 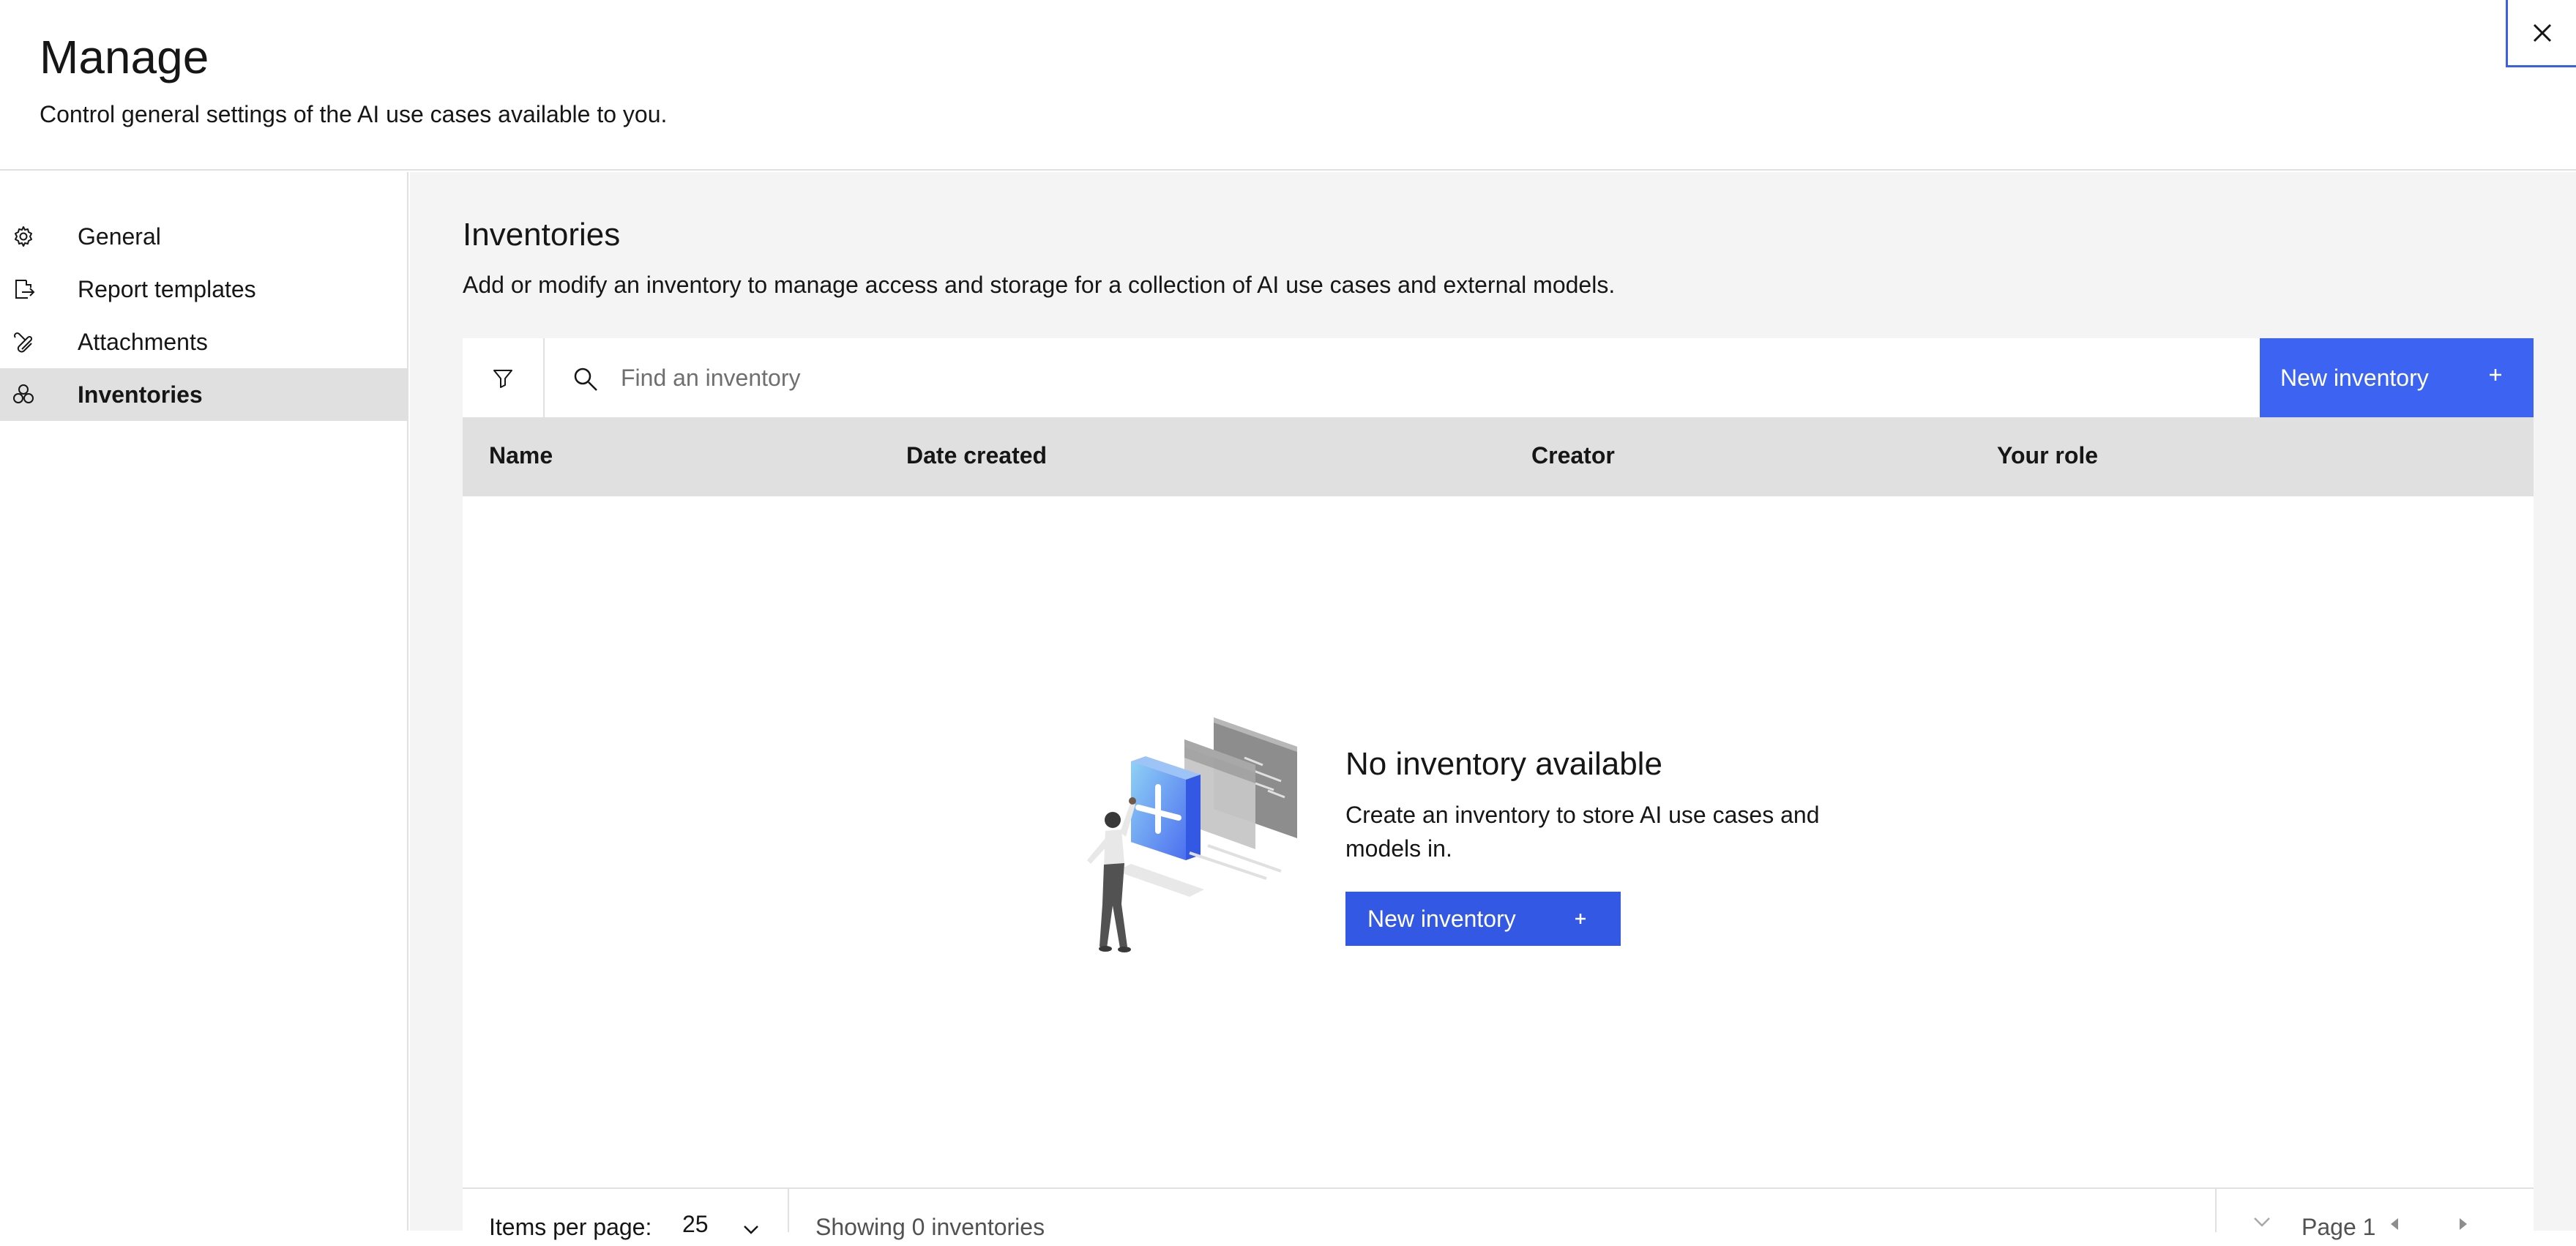 I want to click on previous-page-icon, so click(x=2395, y=1224).